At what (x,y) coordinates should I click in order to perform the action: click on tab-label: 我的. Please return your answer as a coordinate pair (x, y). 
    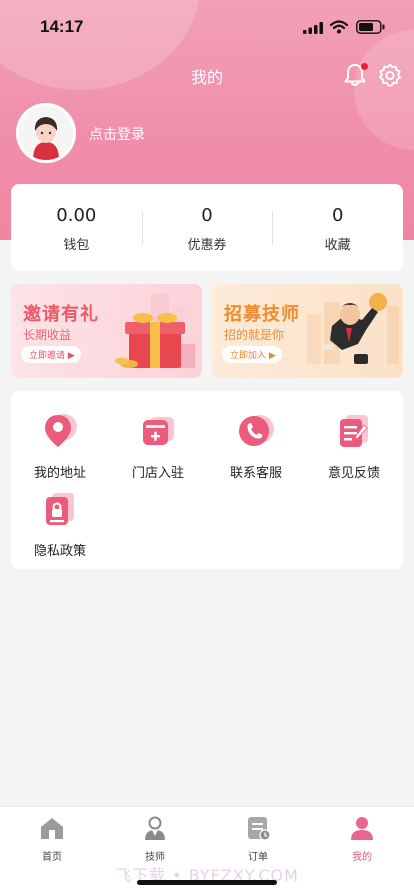
    Looking at the image, I should click on (362, 857).